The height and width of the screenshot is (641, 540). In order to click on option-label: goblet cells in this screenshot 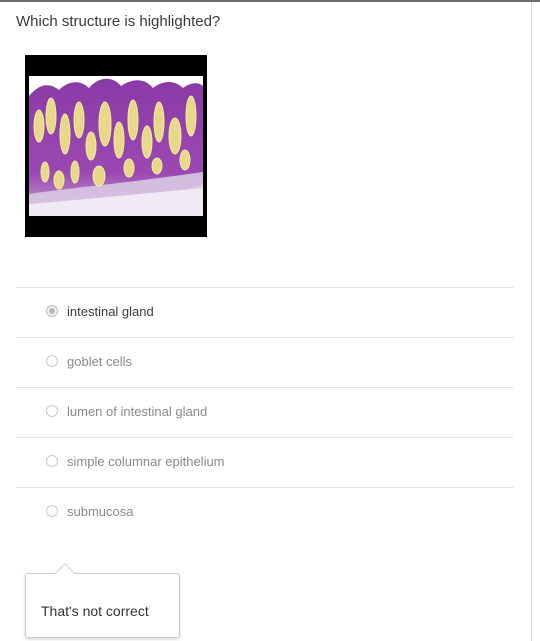, I will do `click(100, 361)`.